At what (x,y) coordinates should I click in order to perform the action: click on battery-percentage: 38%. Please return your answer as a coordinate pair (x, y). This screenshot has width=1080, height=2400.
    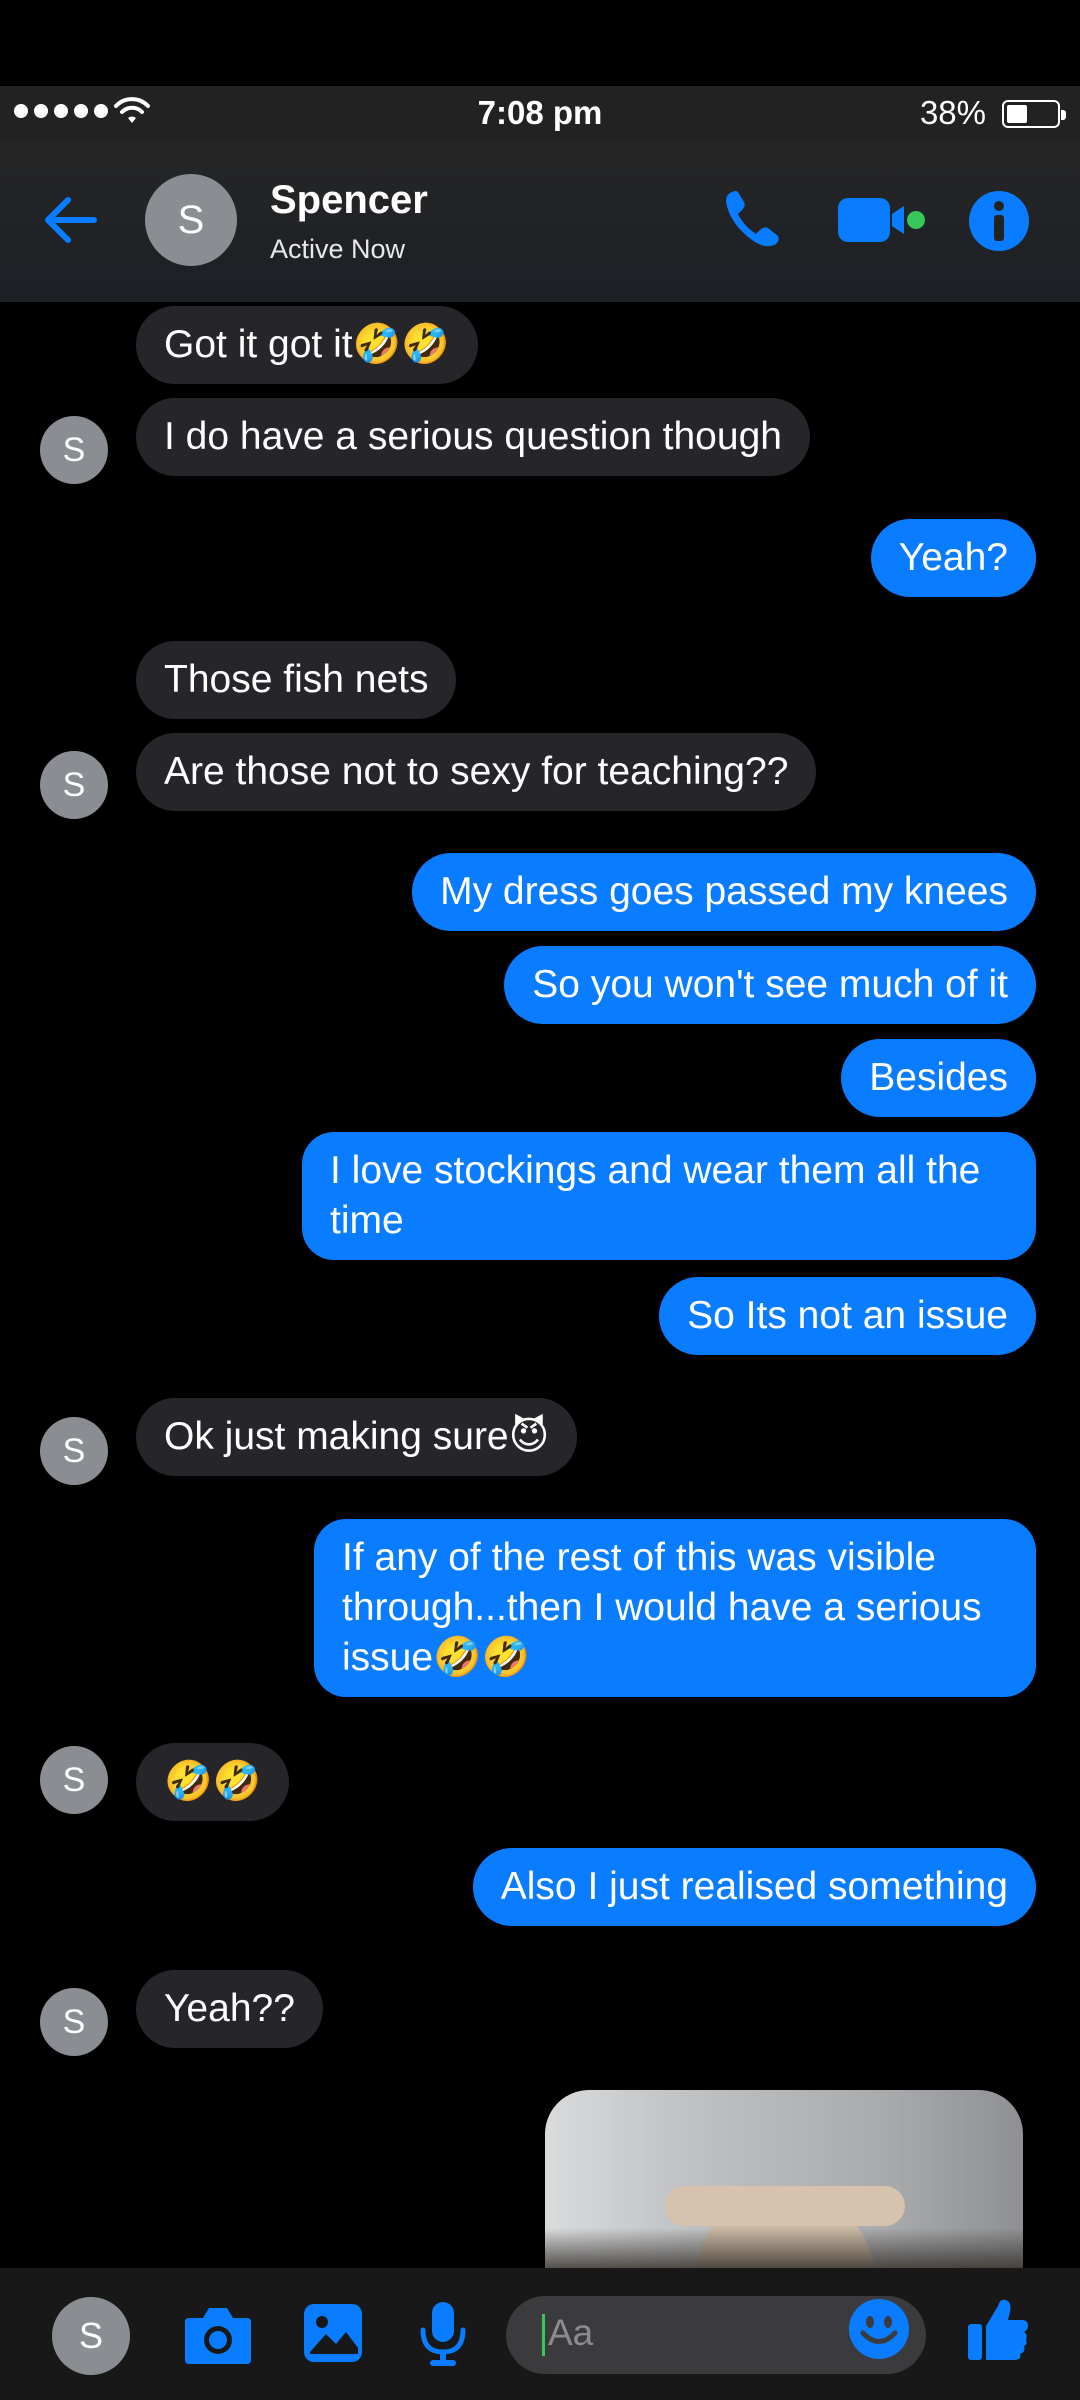
    Looking at the image, I should click on (952, 112).